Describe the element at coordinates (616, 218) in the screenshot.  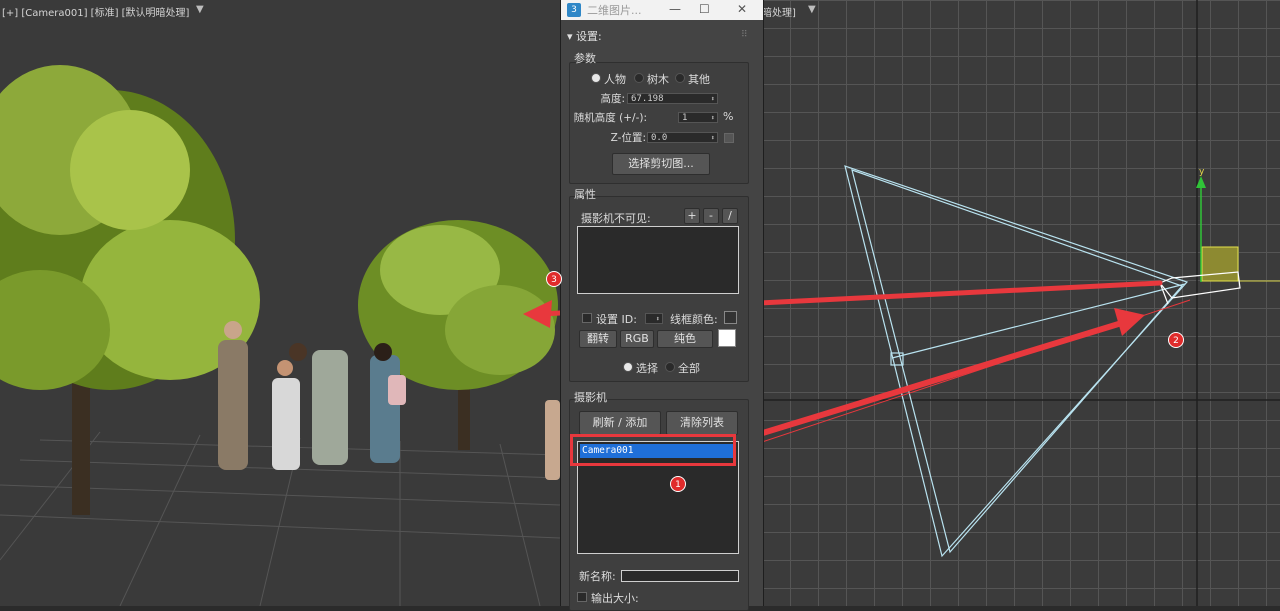
I see `camera-invisible-label: 摄影机不可见:` at that location.